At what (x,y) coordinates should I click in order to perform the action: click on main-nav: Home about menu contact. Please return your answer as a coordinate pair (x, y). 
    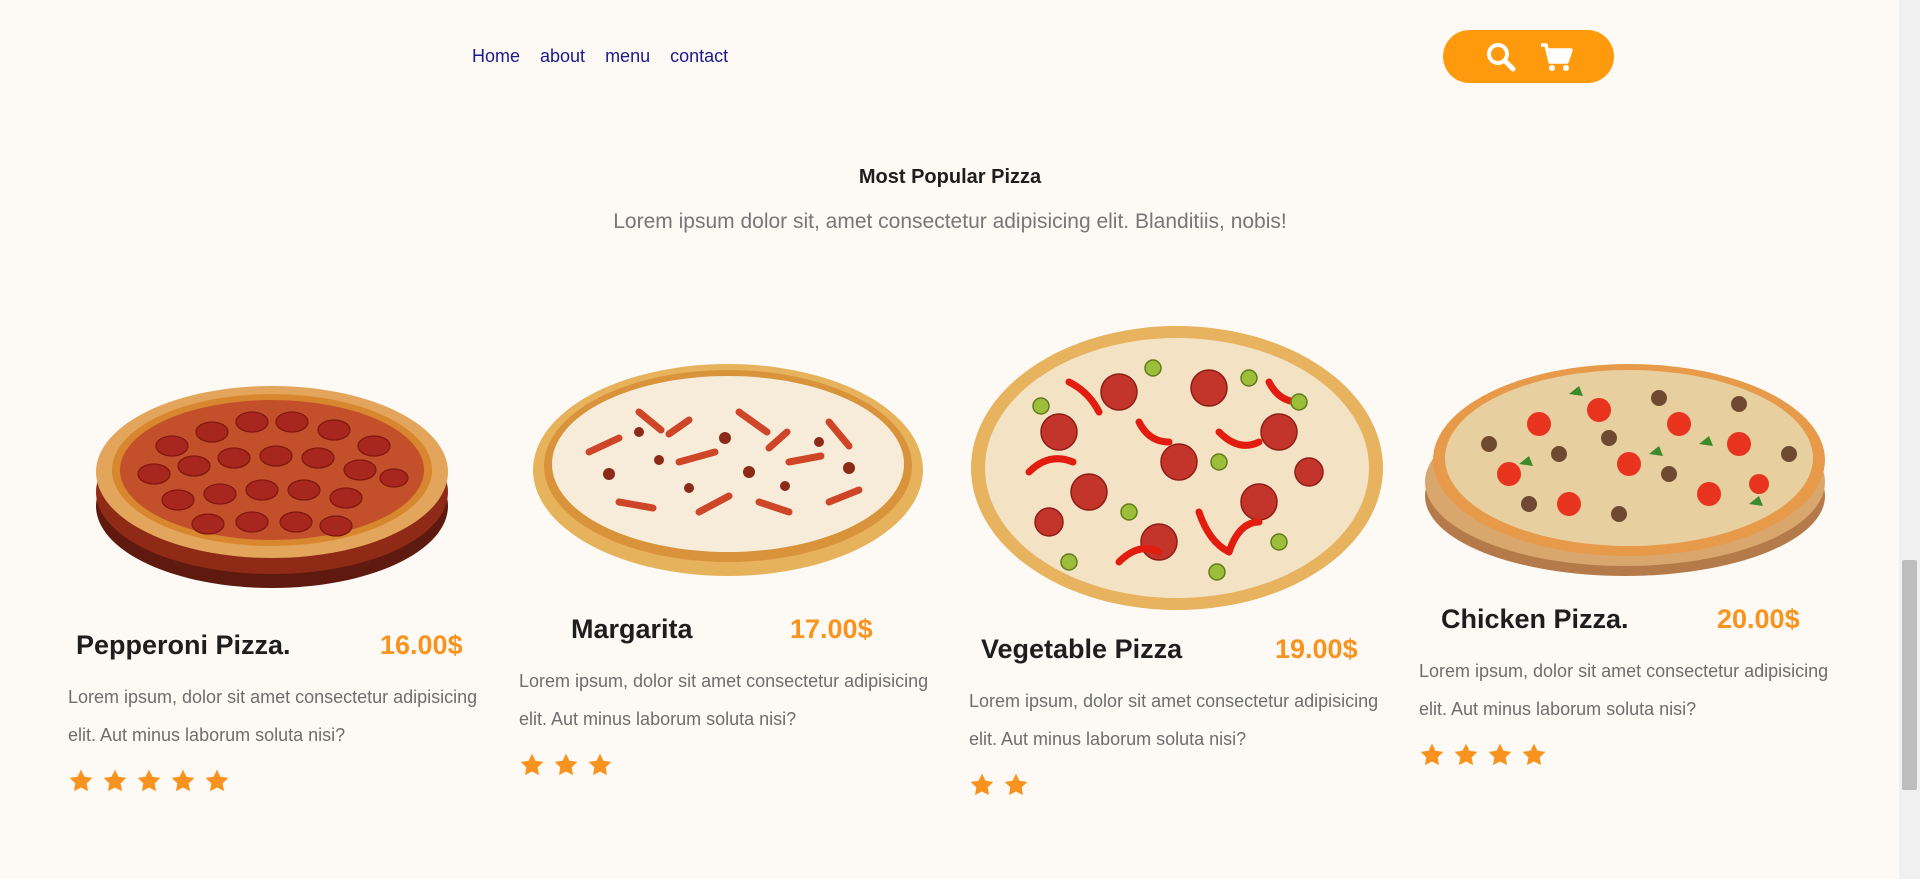
    Looking at the image, I should click on (600, 56).